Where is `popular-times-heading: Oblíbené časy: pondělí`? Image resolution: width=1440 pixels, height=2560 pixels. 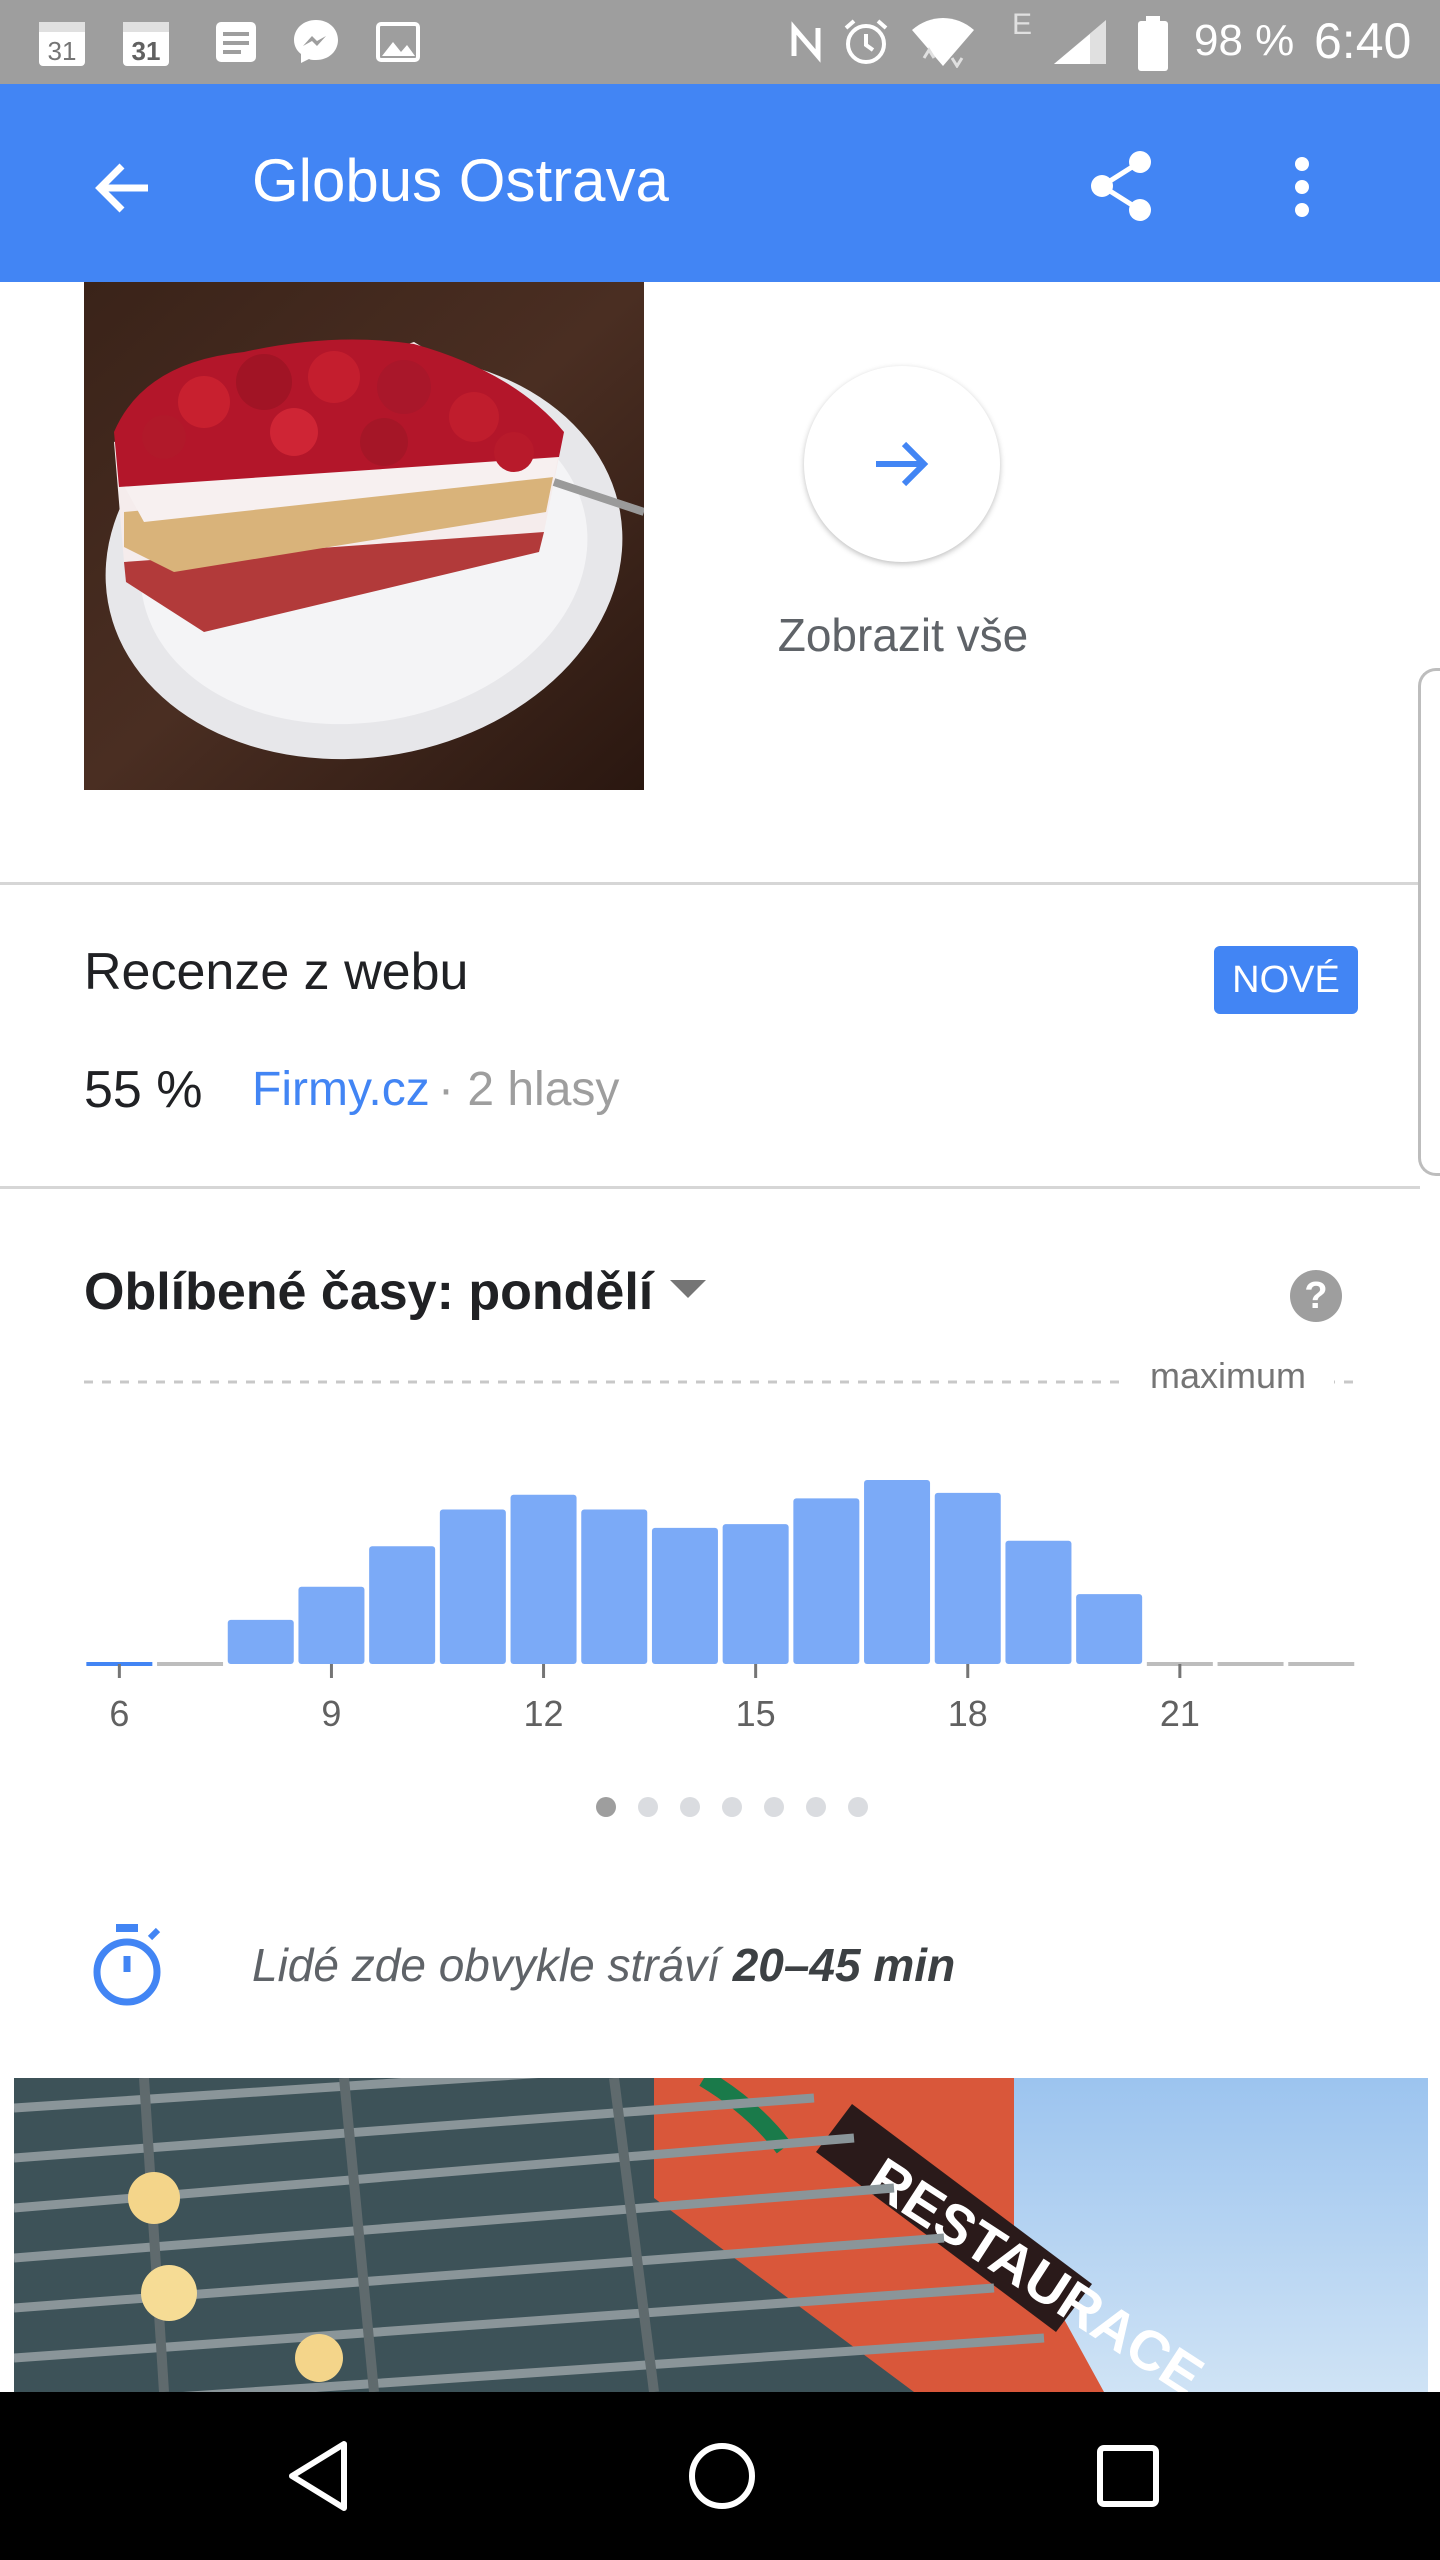
popular-times-heading: Oblíbené časy: pondělí is located at coordinates (369, 1292).